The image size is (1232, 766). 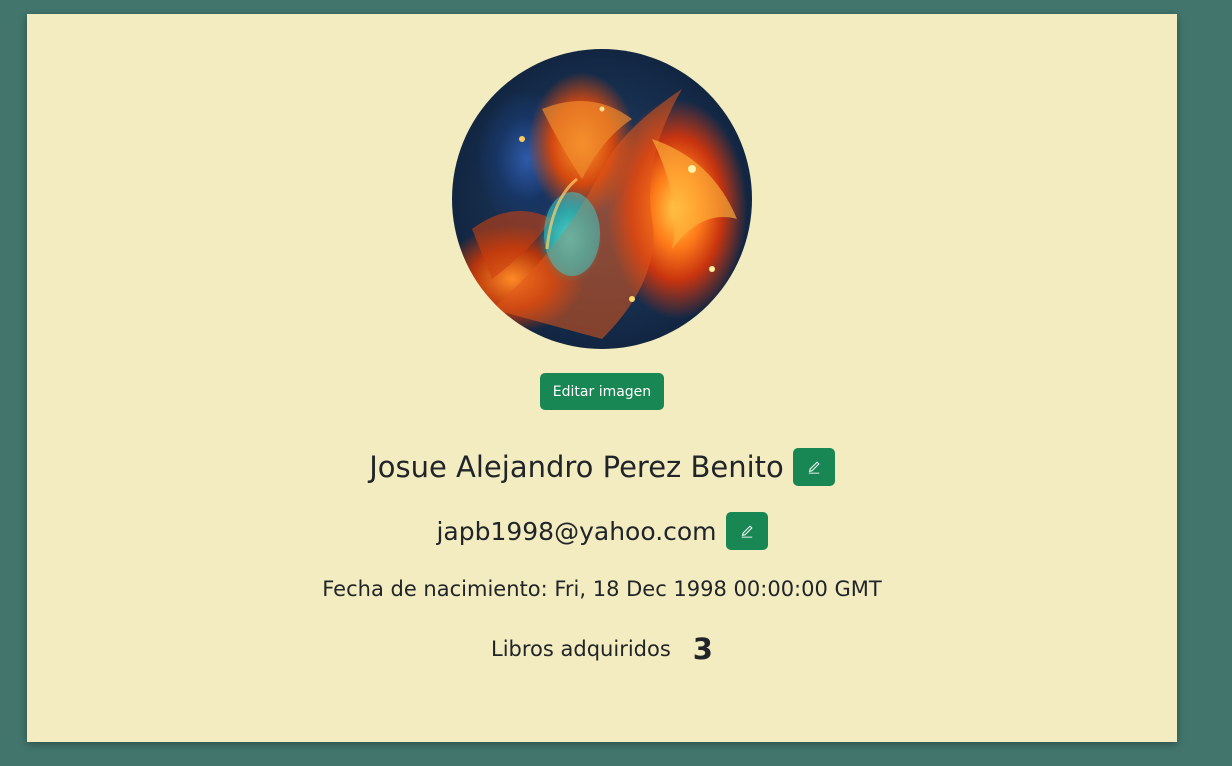 I want to click on user-name: Josue Alejandro Perez Benito, so click(x=576, y=467).